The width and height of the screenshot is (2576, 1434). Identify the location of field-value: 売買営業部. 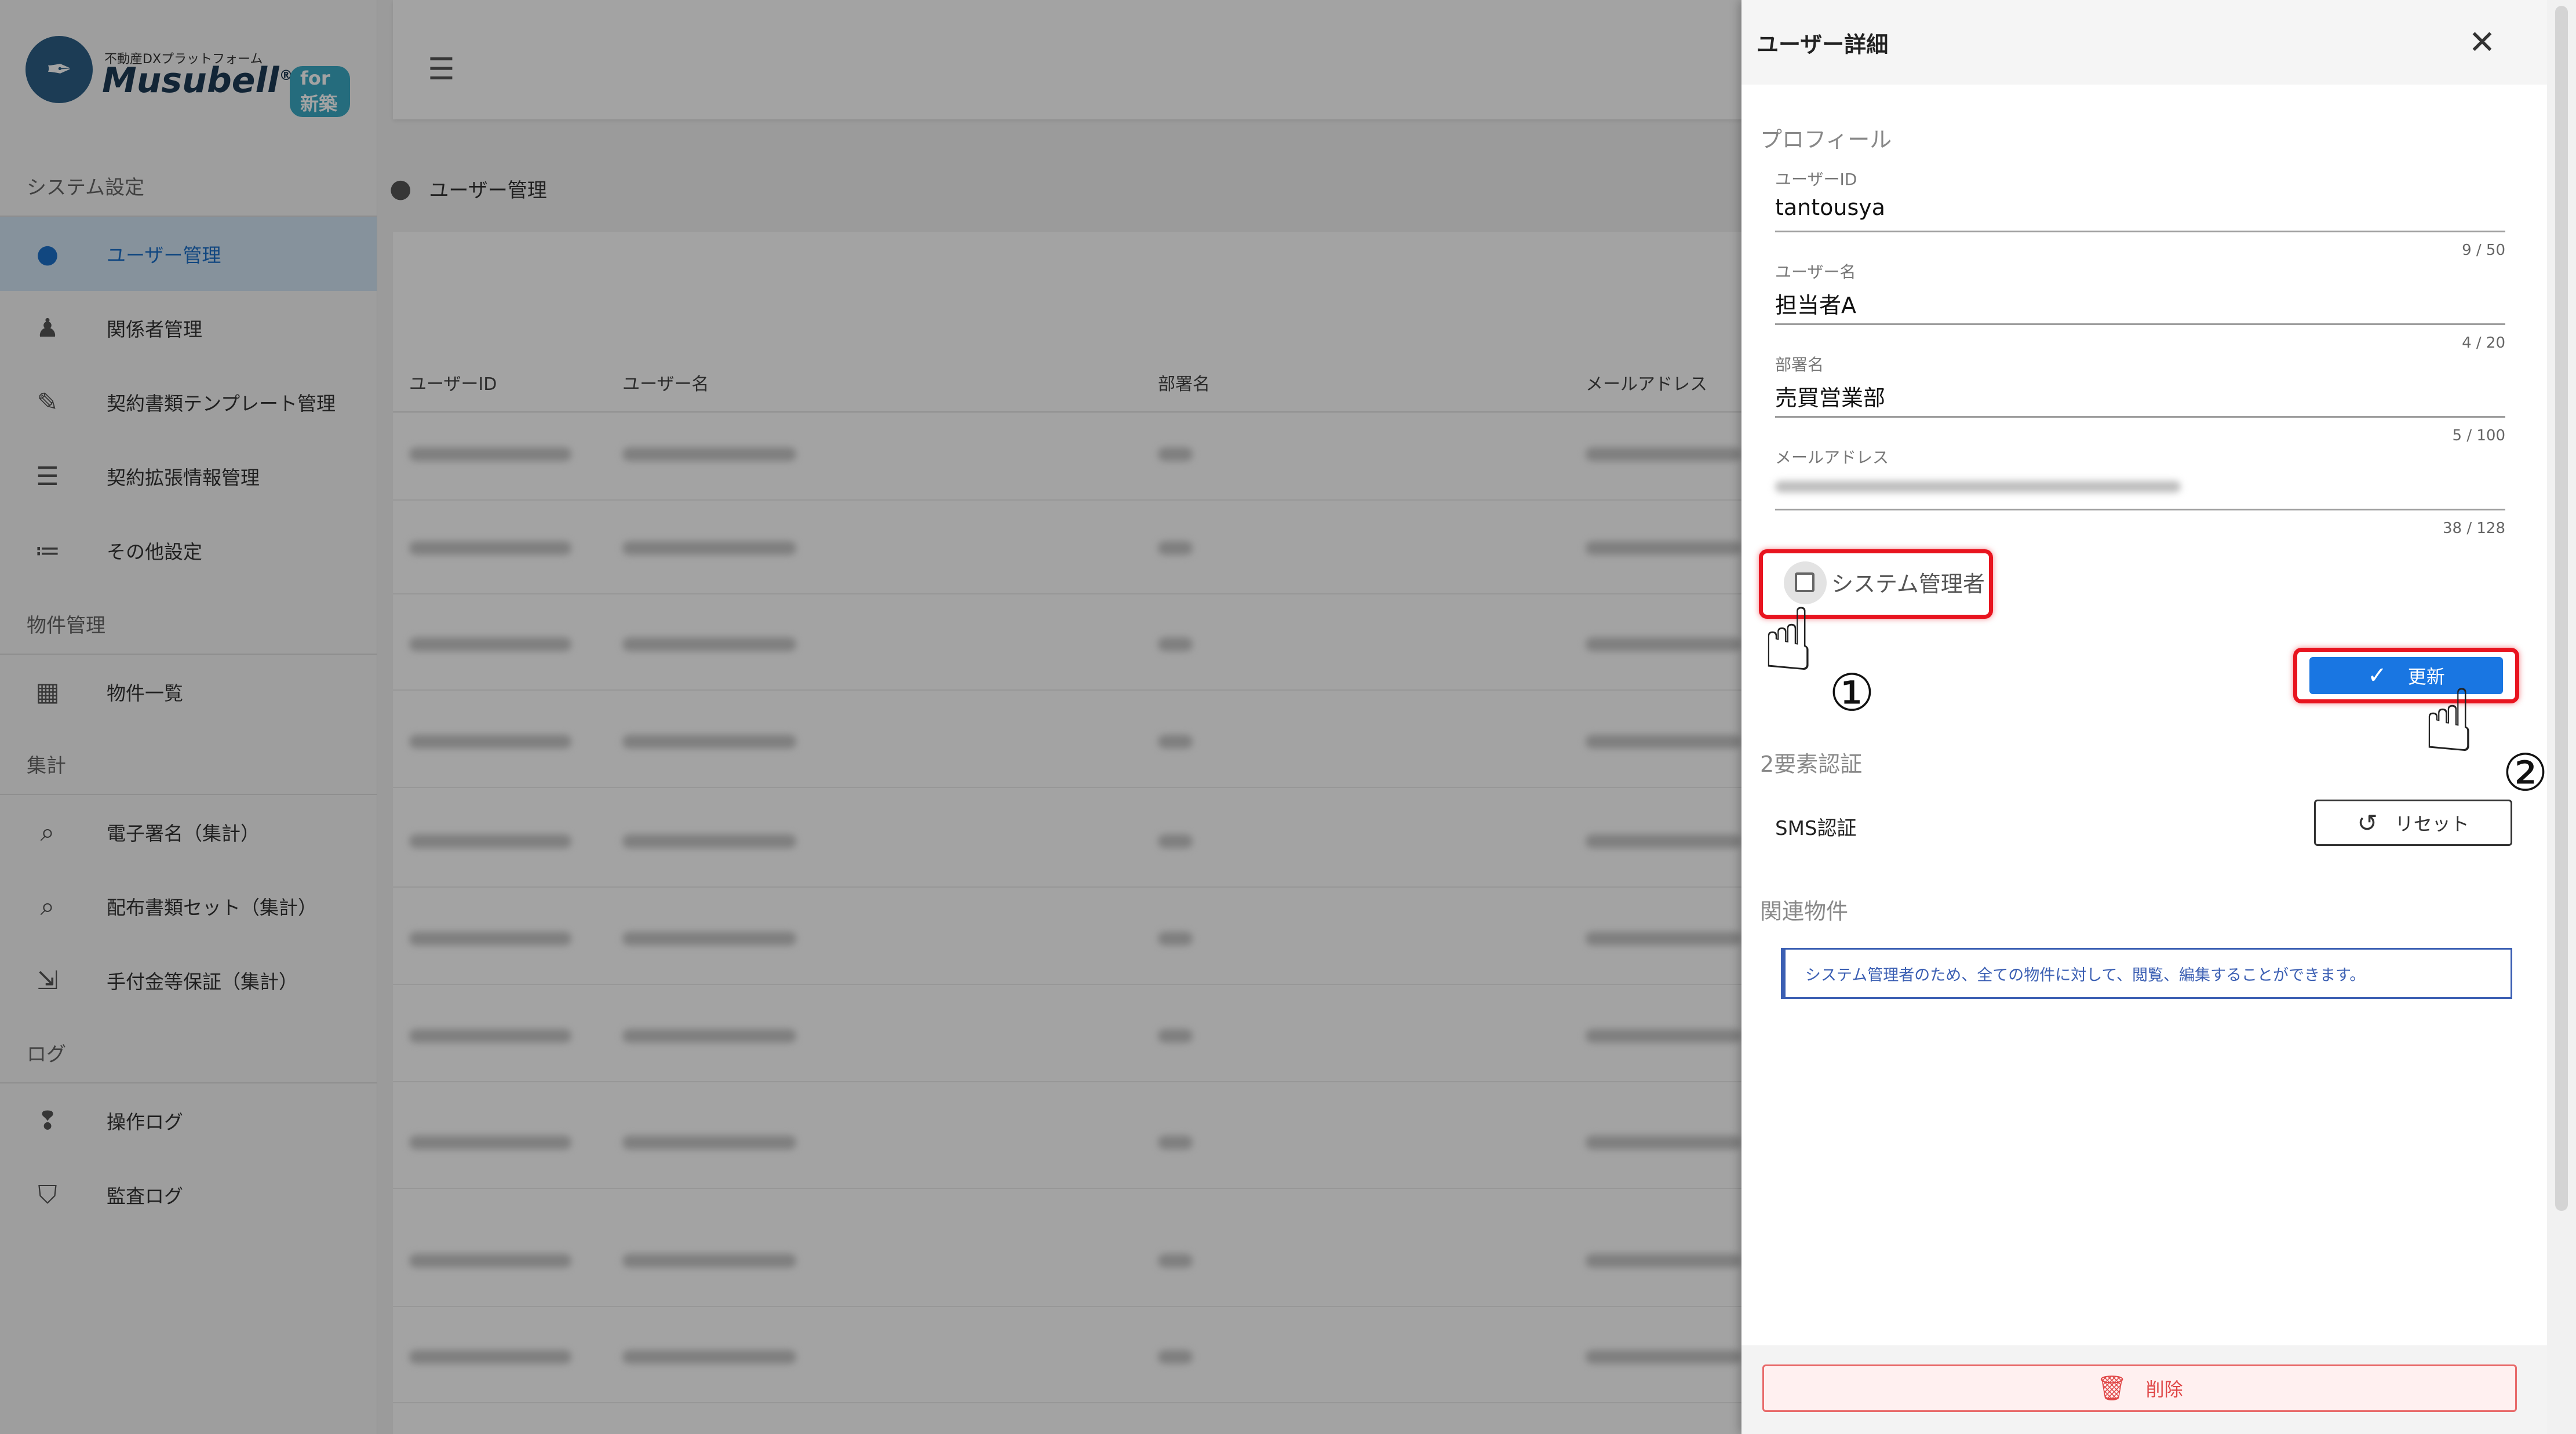
(2140, 395).